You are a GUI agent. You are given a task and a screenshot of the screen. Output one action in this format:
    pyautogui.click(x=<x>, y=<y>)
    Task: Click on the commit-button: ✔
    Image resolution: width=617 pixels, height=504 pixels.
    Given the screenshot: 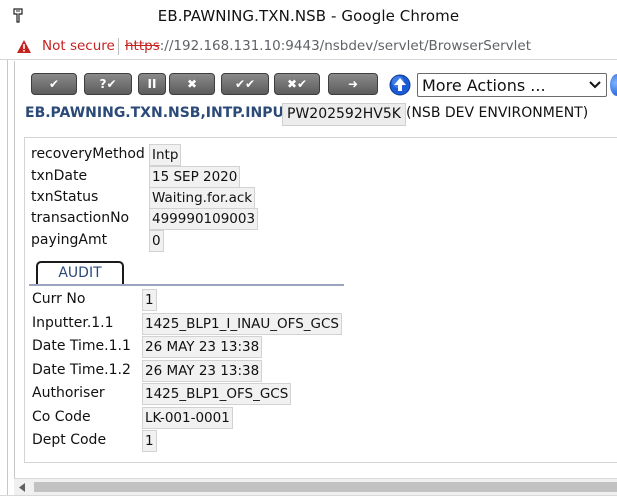 What is the action you would take?
    pyautogui.click(x=54, y=84)
    